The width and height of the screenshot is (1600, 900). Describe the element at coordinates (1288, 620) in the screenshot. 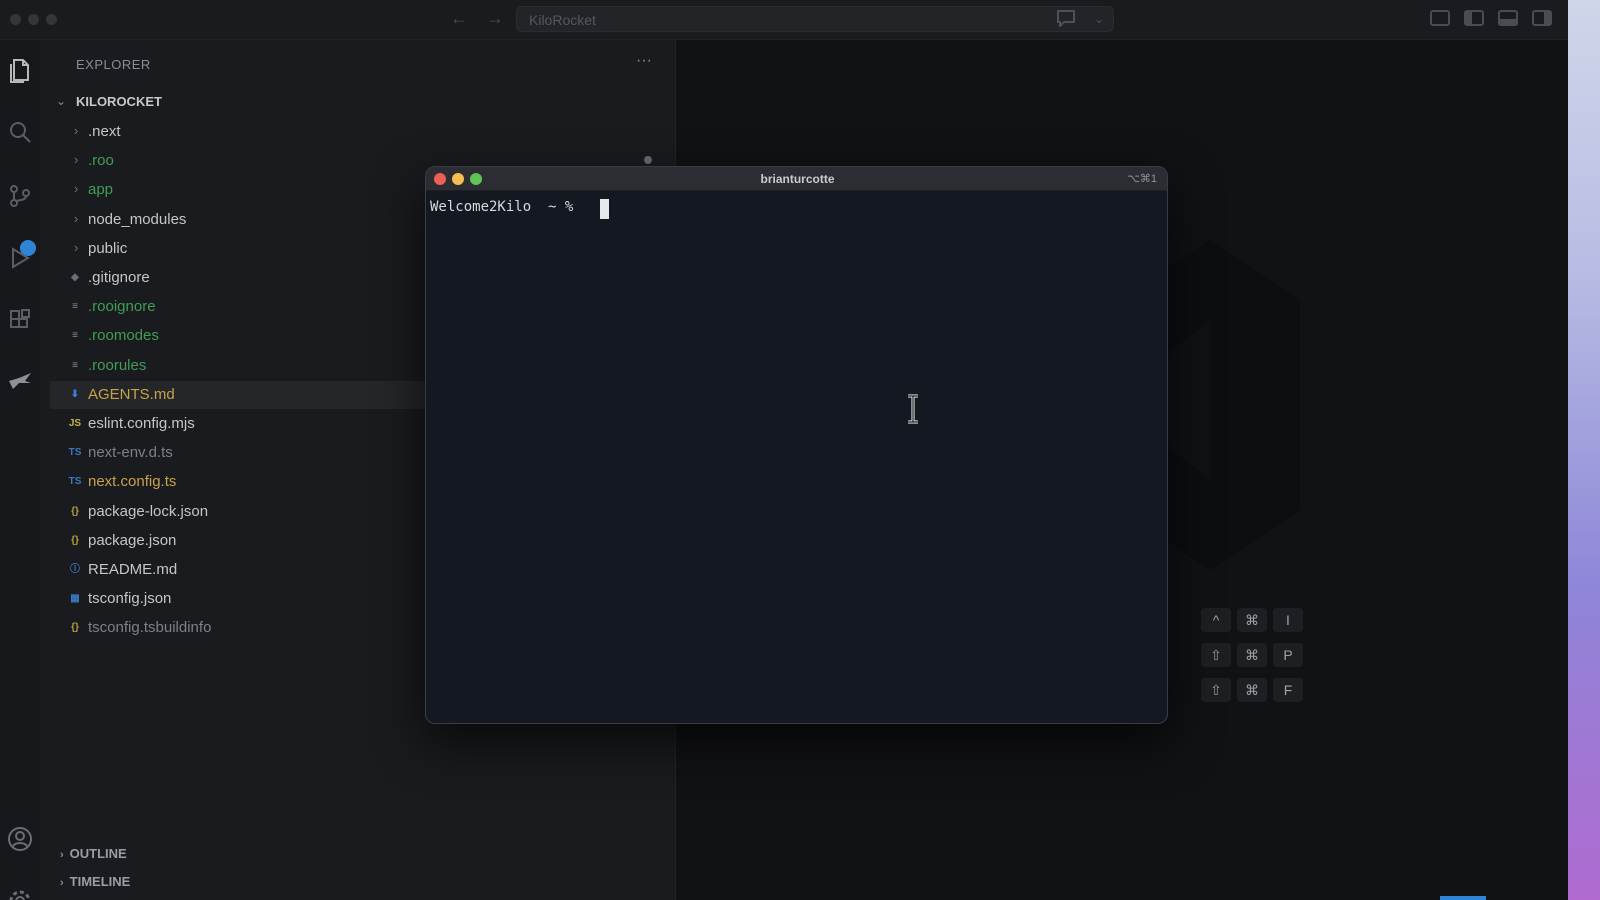

I see `shortcut-key: I` at that location.